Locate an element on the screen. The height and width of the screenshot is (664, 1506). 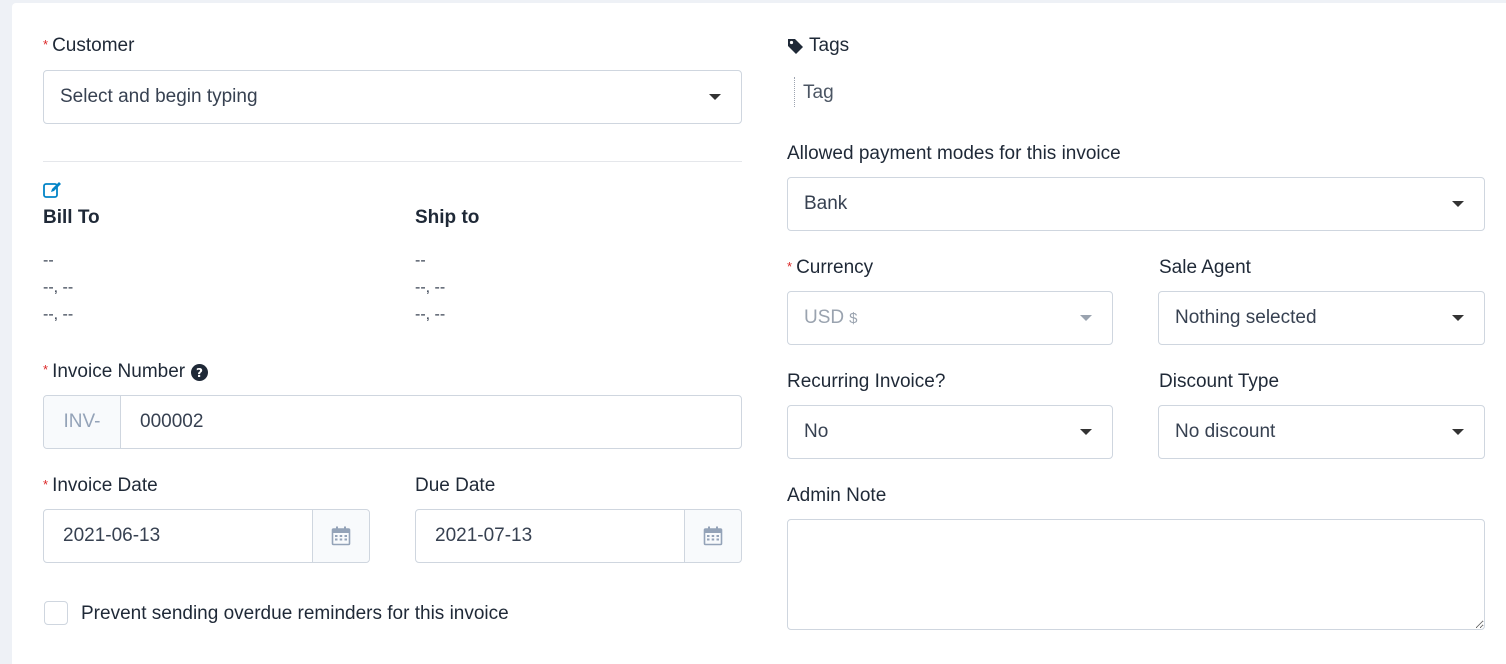
payment-modes-select: Bank is located at coordinates (1136, 204).